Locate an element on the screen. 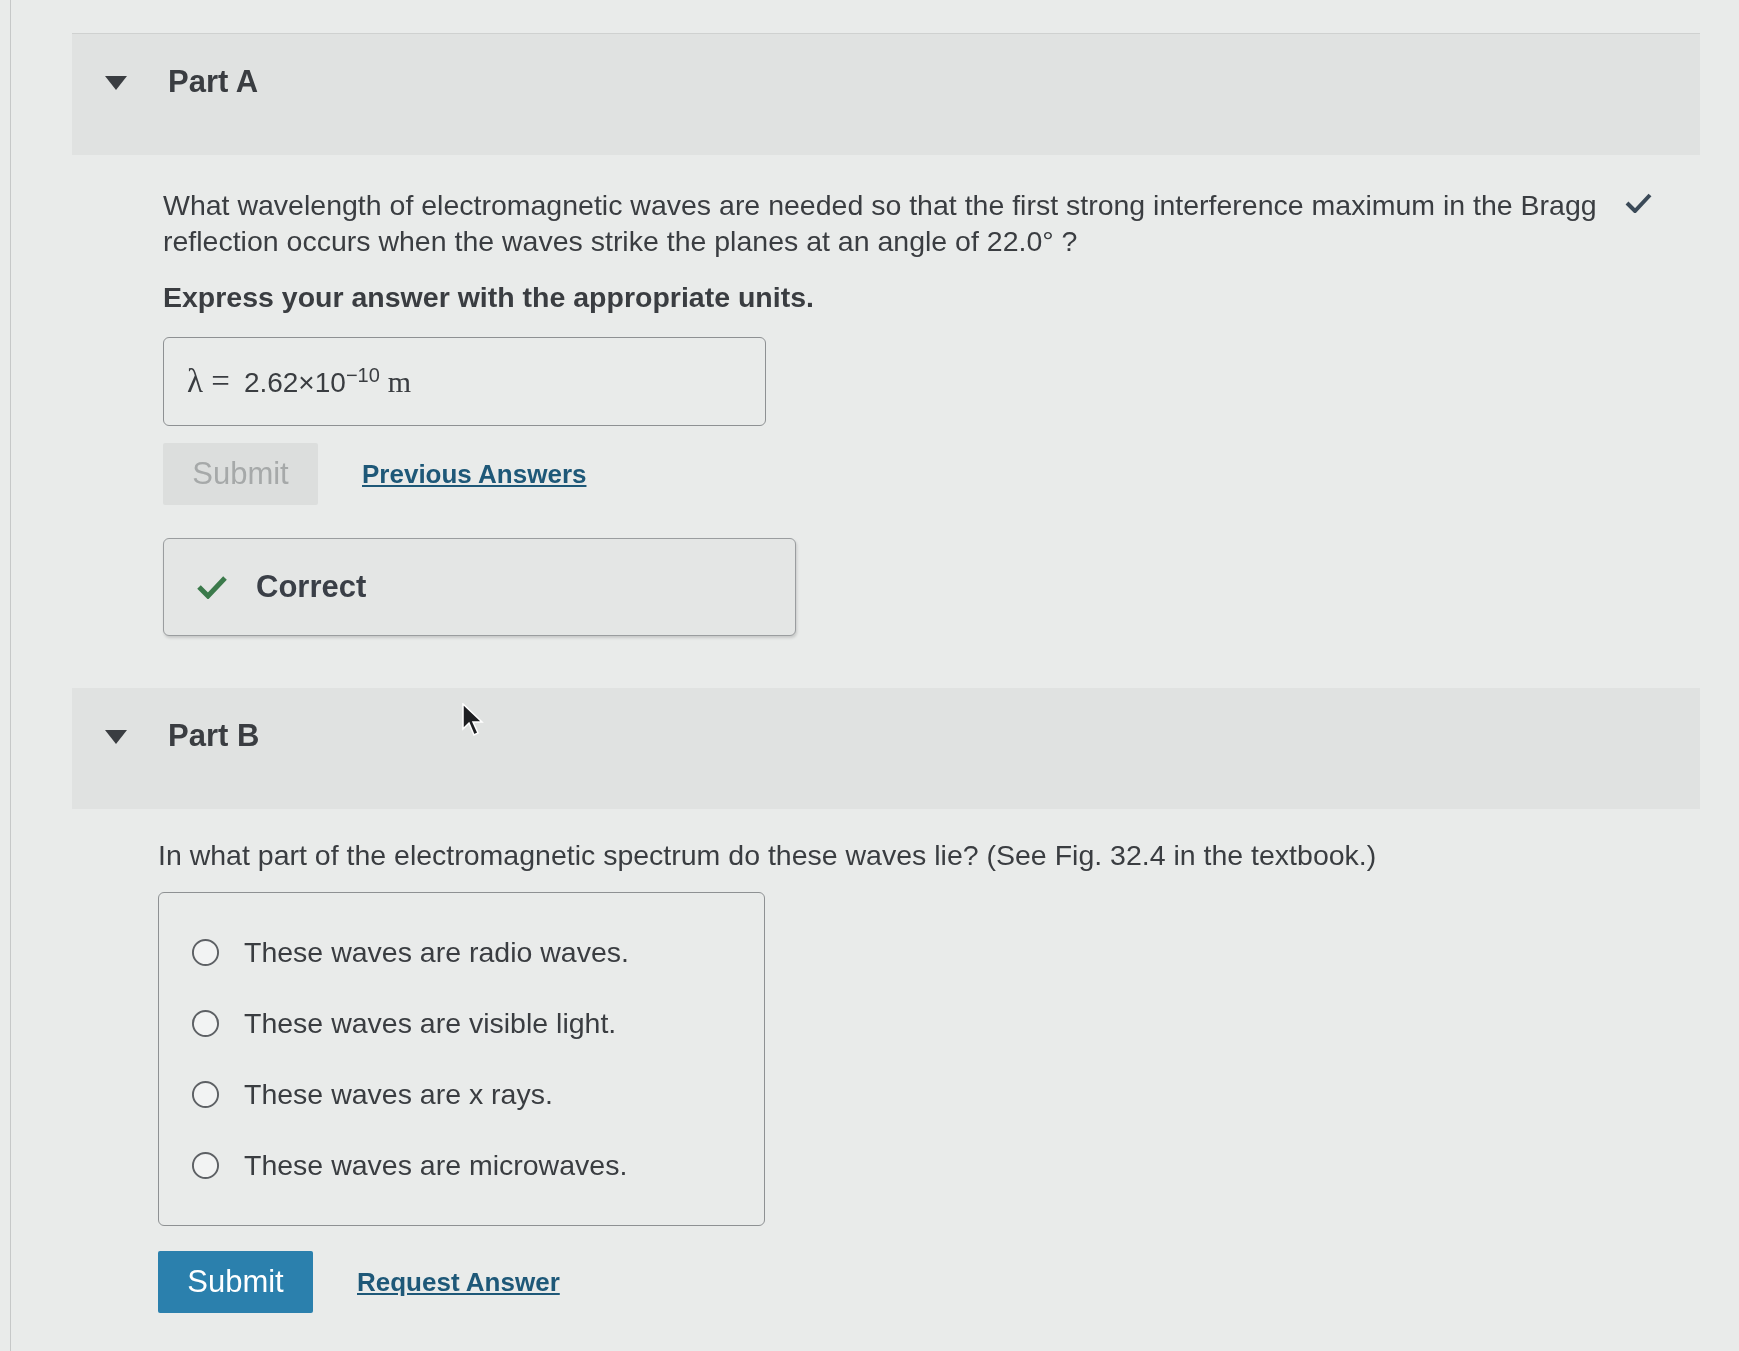 This screenshot has height=1351, width=1739. question-text: What wavelength of electromagnetic waves are needed so that the first strong interference maximum in the Bragg reflection occurs when the waves strike the planes at an angle of 22.0° ? is located at coordinates (880, 223).